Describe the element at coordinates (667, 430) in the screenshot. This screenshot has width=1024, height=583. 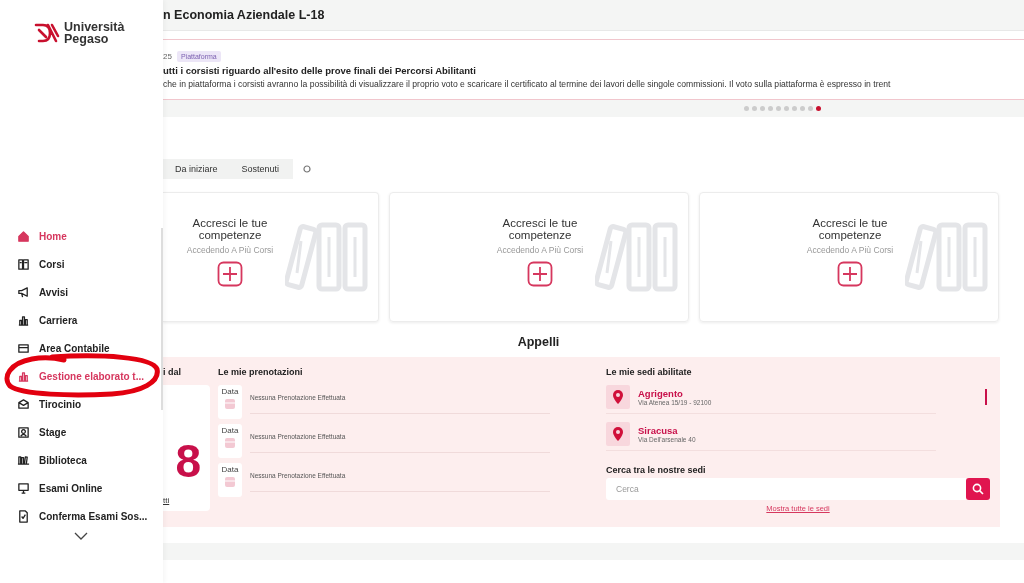
I see `location-name: Siracusa` at that location.